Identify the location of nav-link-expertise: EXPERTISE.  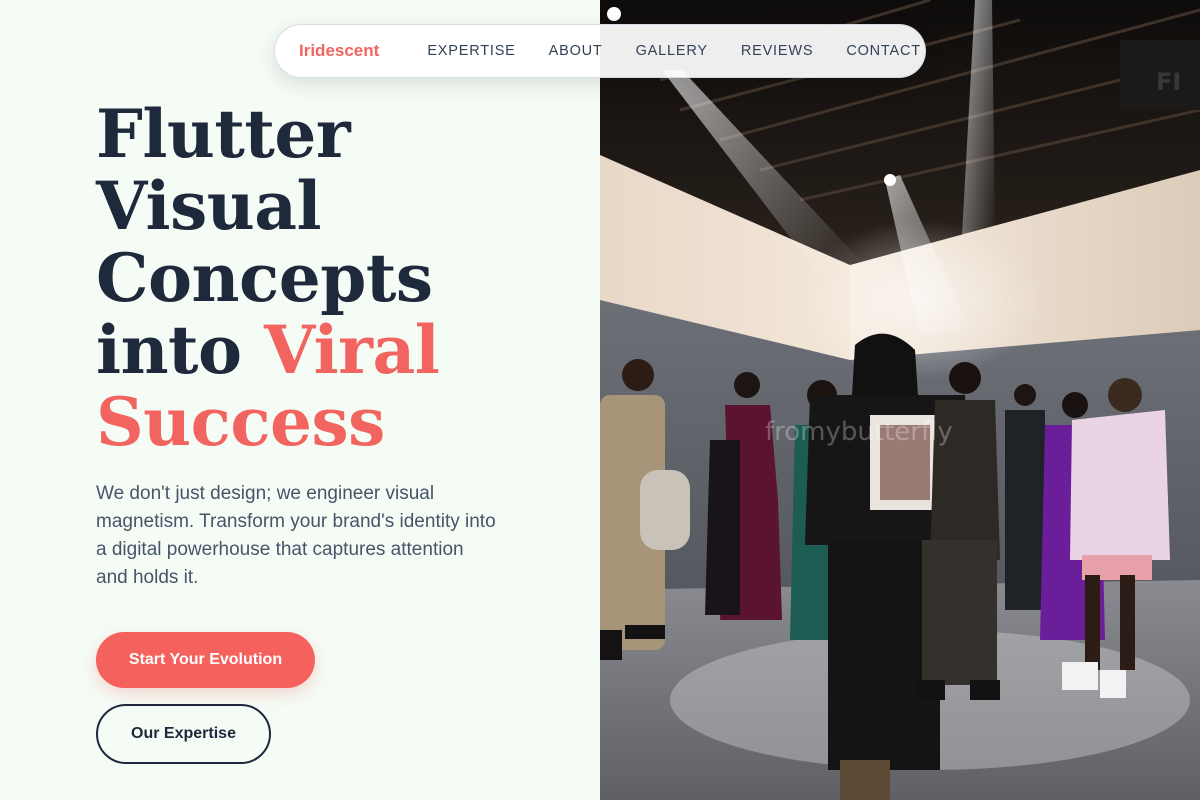
(471, 51).